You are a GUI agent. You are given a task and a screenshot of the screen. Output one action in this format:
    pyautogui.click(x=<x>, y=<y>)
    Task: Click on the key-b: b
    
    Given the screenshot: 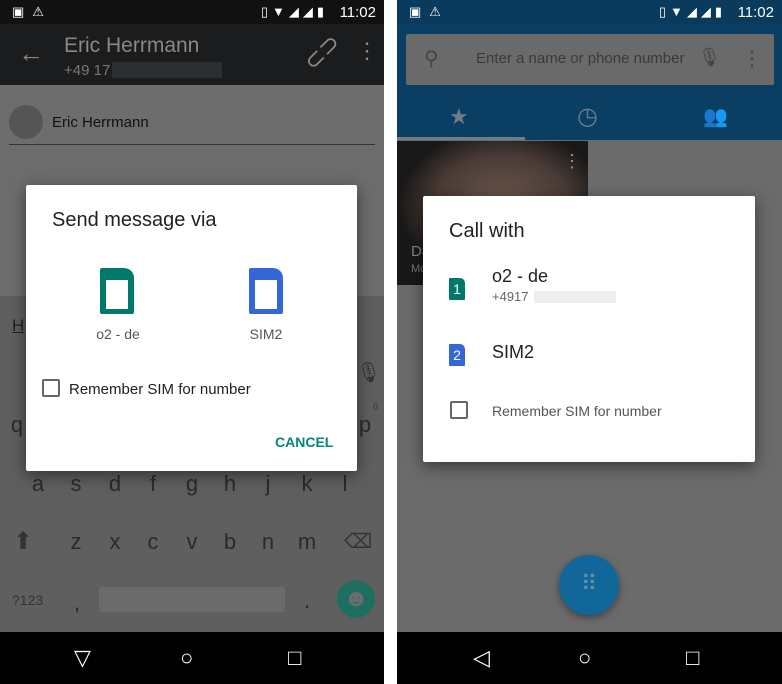 What is the action you would take?
    pyautogui.click(x=230, y=542)
    